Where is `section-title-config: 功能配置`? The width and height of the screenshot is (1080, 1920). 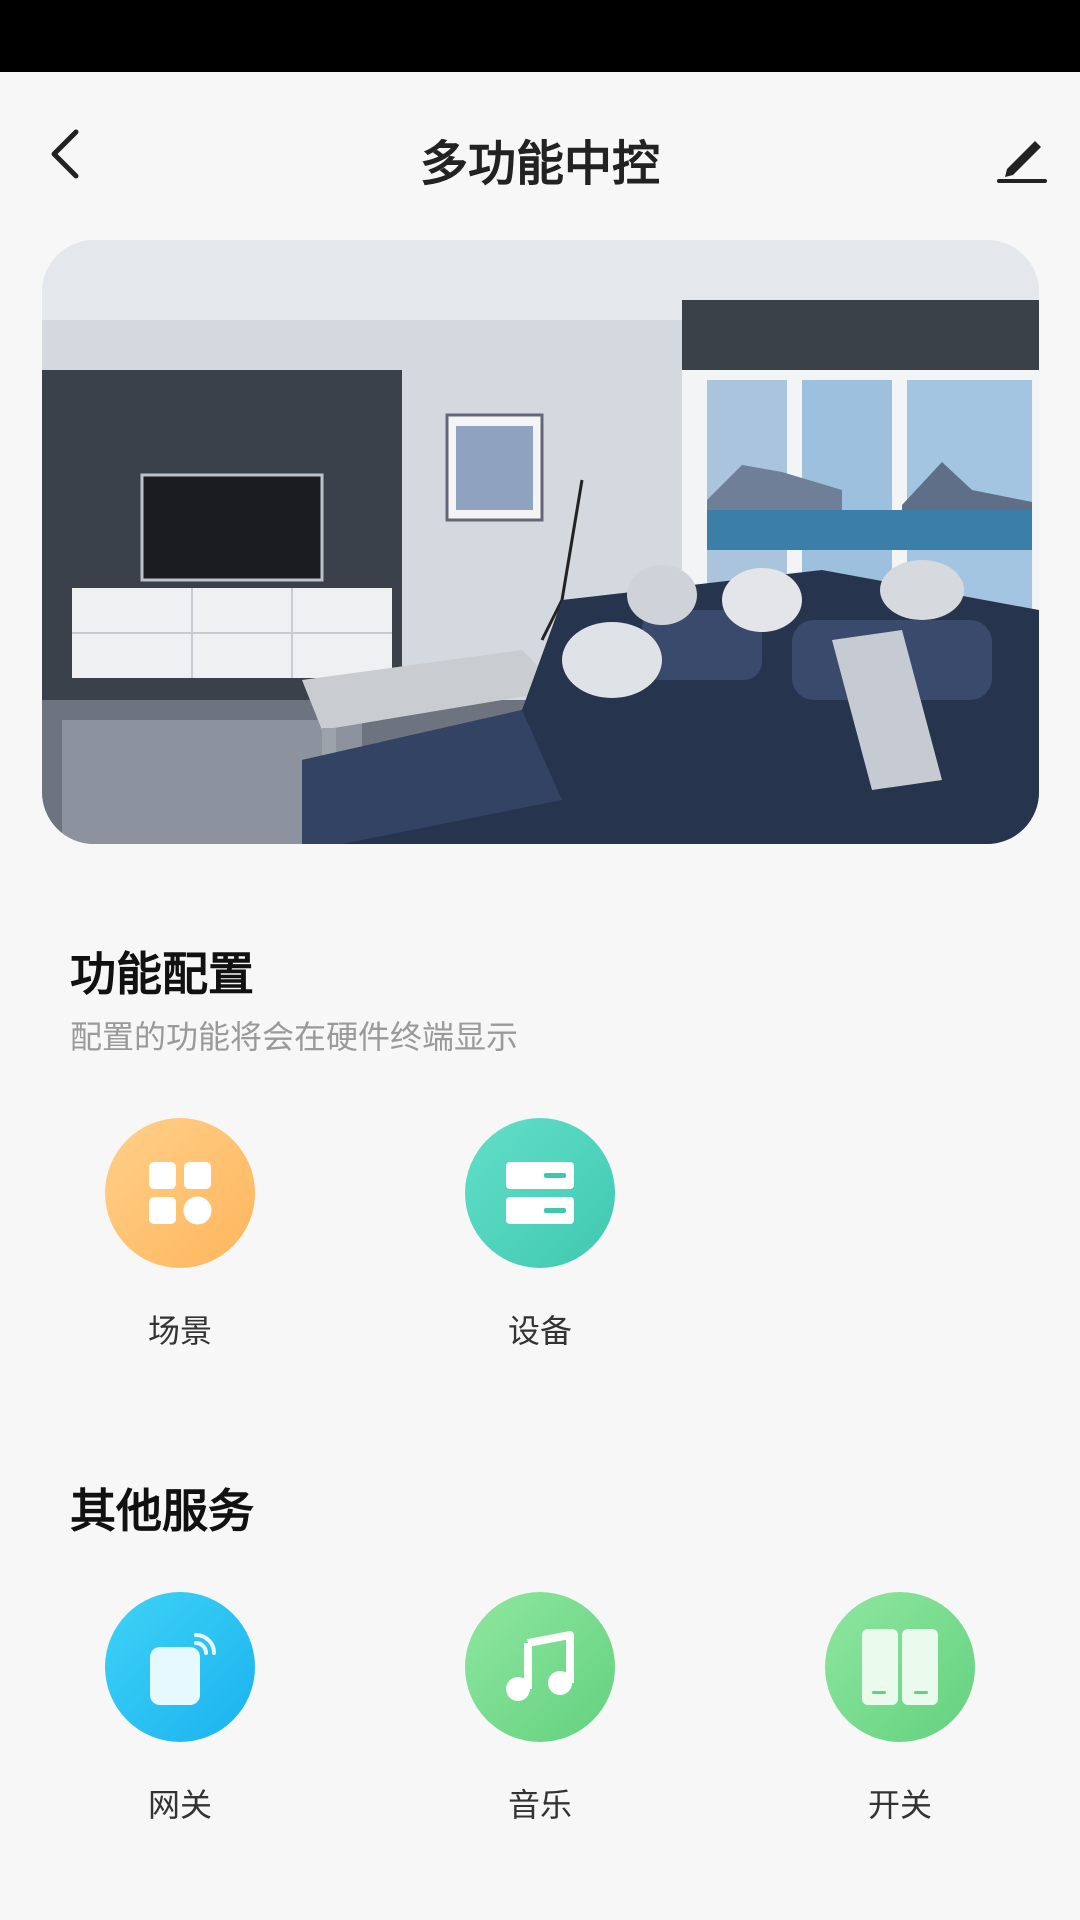
section-title-config: 功能配置 is located at coordinates (162, 974).